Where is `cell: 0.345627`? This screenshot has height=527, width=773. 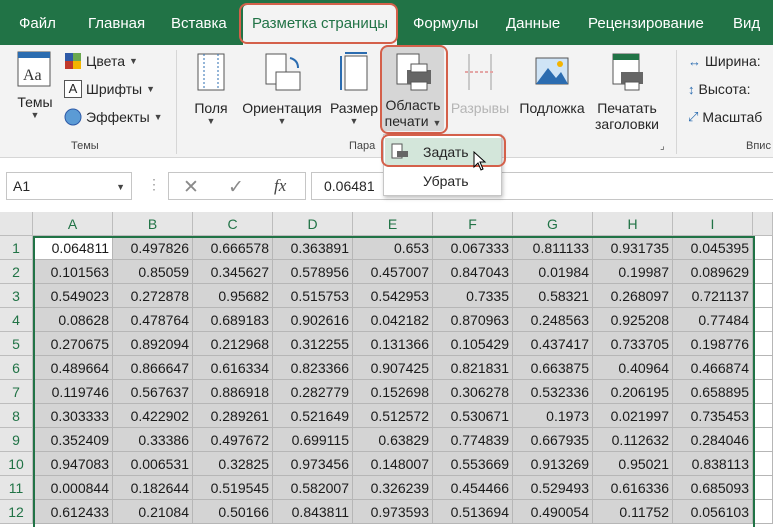
cell: 0.345627 is located at coordinates (233, 272).